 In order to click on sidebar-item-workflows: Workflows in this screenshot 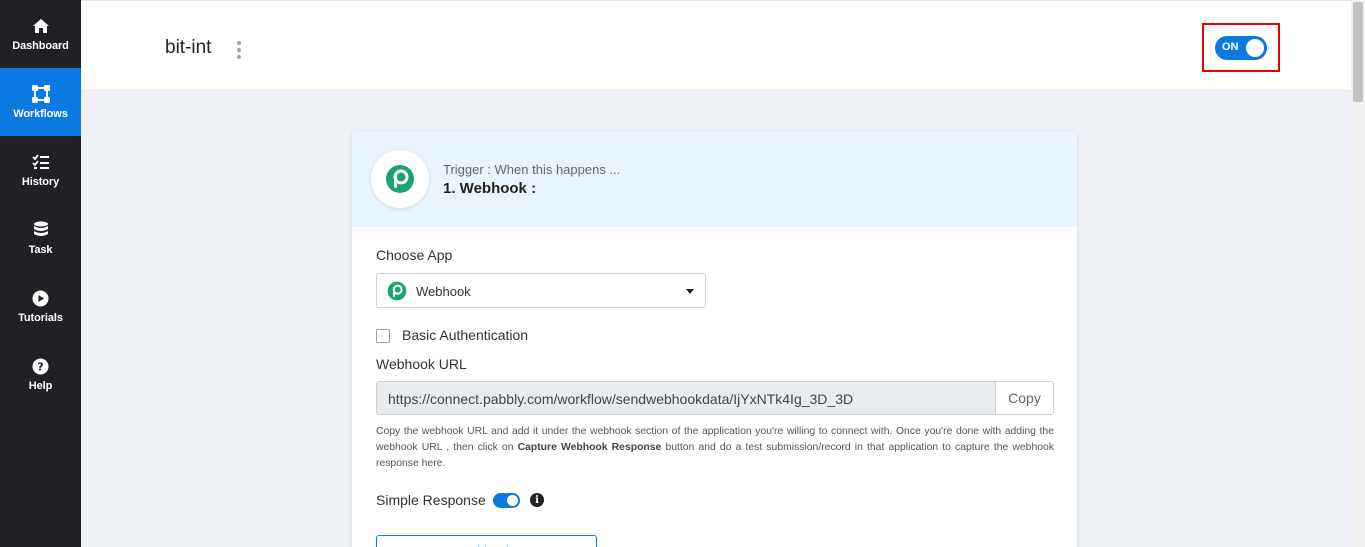, I will do `click(40, 102)`.